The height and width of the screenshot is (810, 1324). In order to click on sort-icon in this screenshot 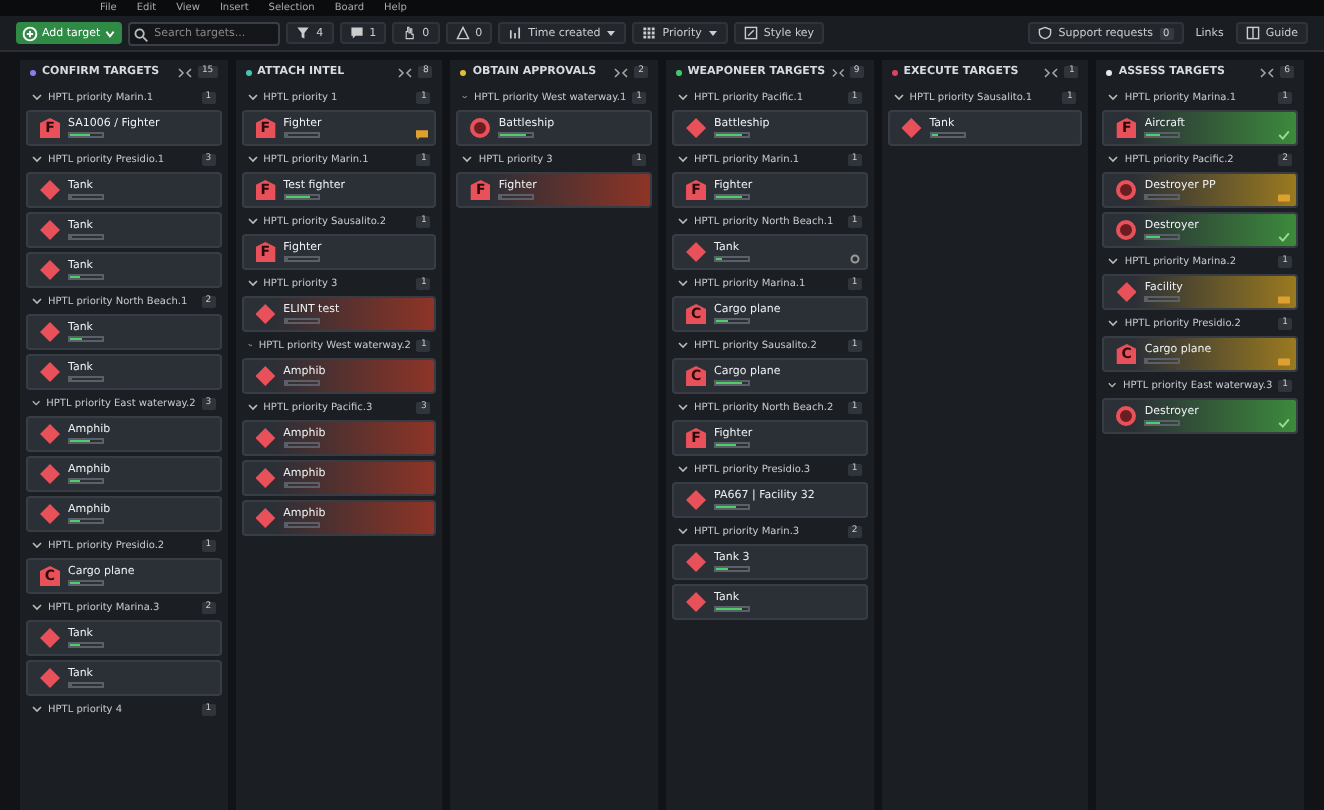, I will do `click(515, 33)`.